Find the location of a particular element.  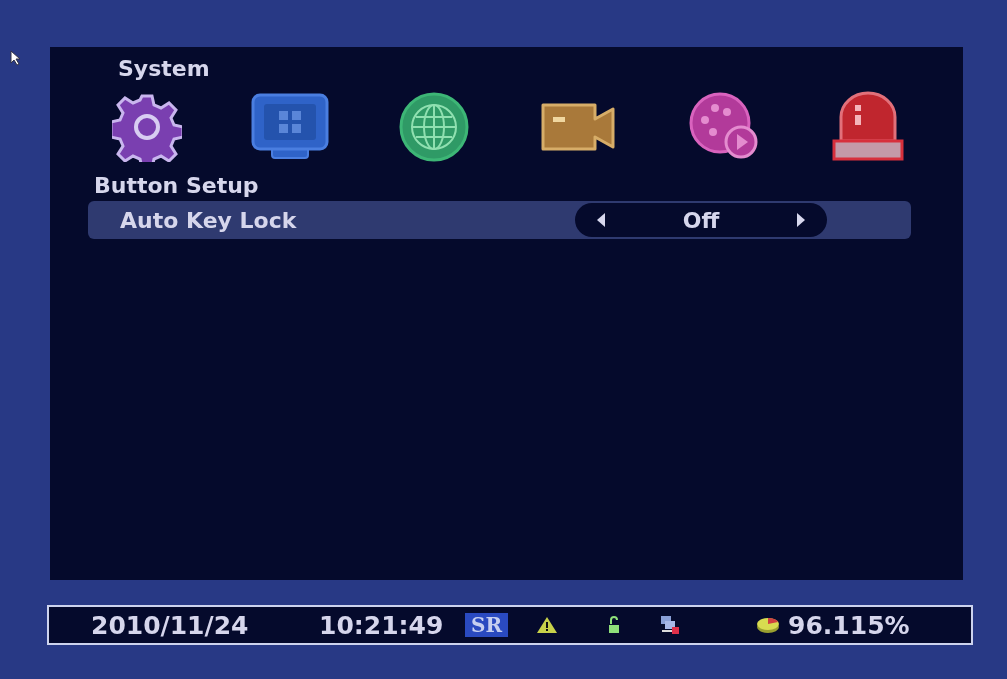

alarm-light-icon is located at coordinates (867, 127).